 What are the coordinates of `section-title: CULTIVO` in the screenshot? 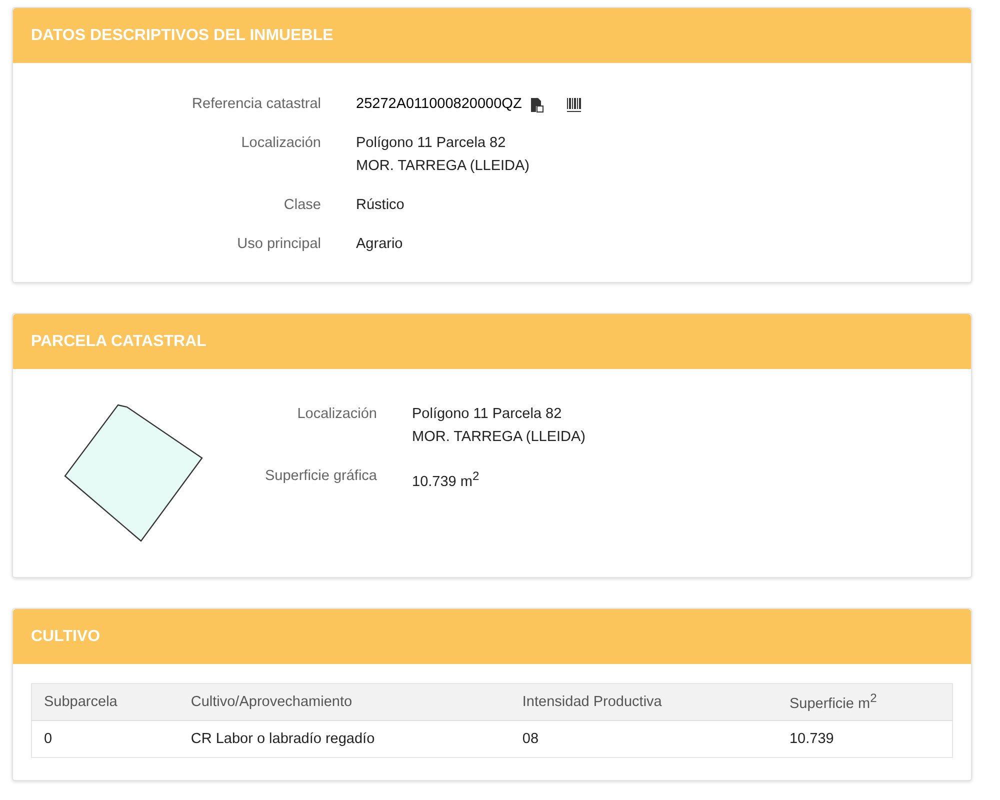 It's located at (492, 636).